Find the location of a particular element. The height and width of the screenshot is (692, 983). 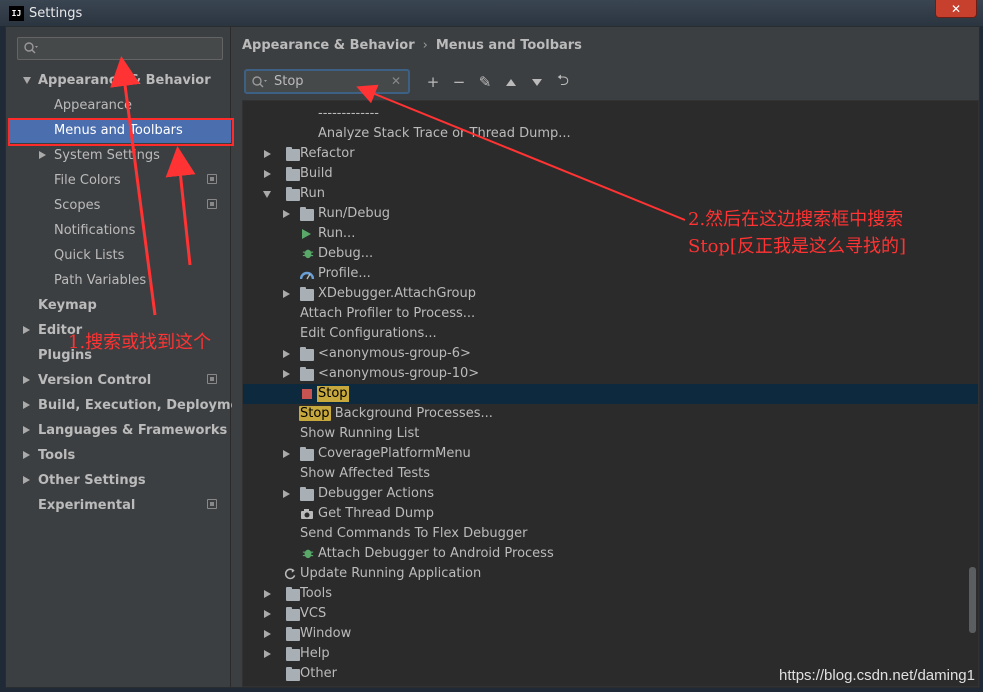

sidebar-item-label: System Settings is located at coordinates (107, 155).